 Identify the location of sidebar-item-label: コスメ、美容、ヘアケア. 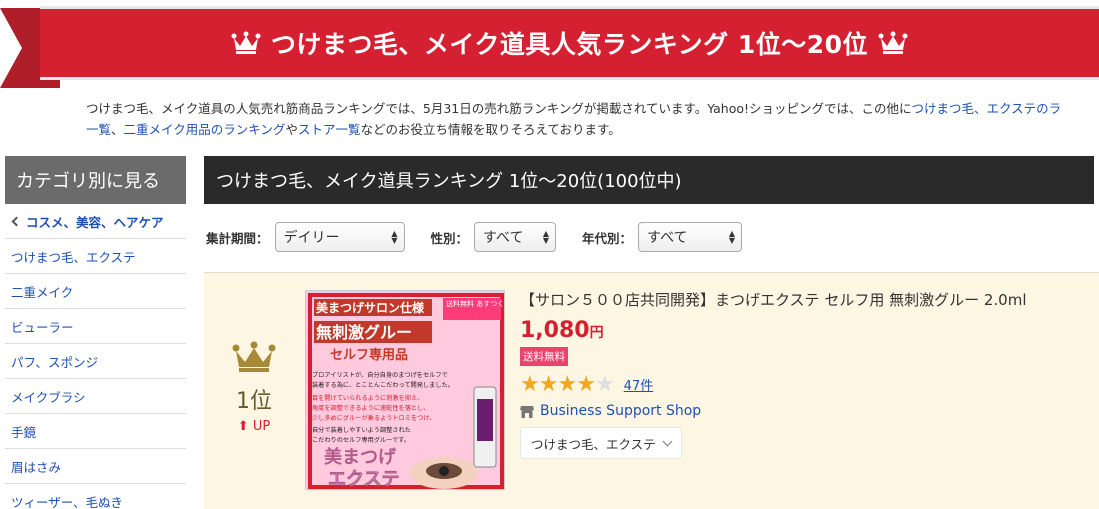
(95, 222).